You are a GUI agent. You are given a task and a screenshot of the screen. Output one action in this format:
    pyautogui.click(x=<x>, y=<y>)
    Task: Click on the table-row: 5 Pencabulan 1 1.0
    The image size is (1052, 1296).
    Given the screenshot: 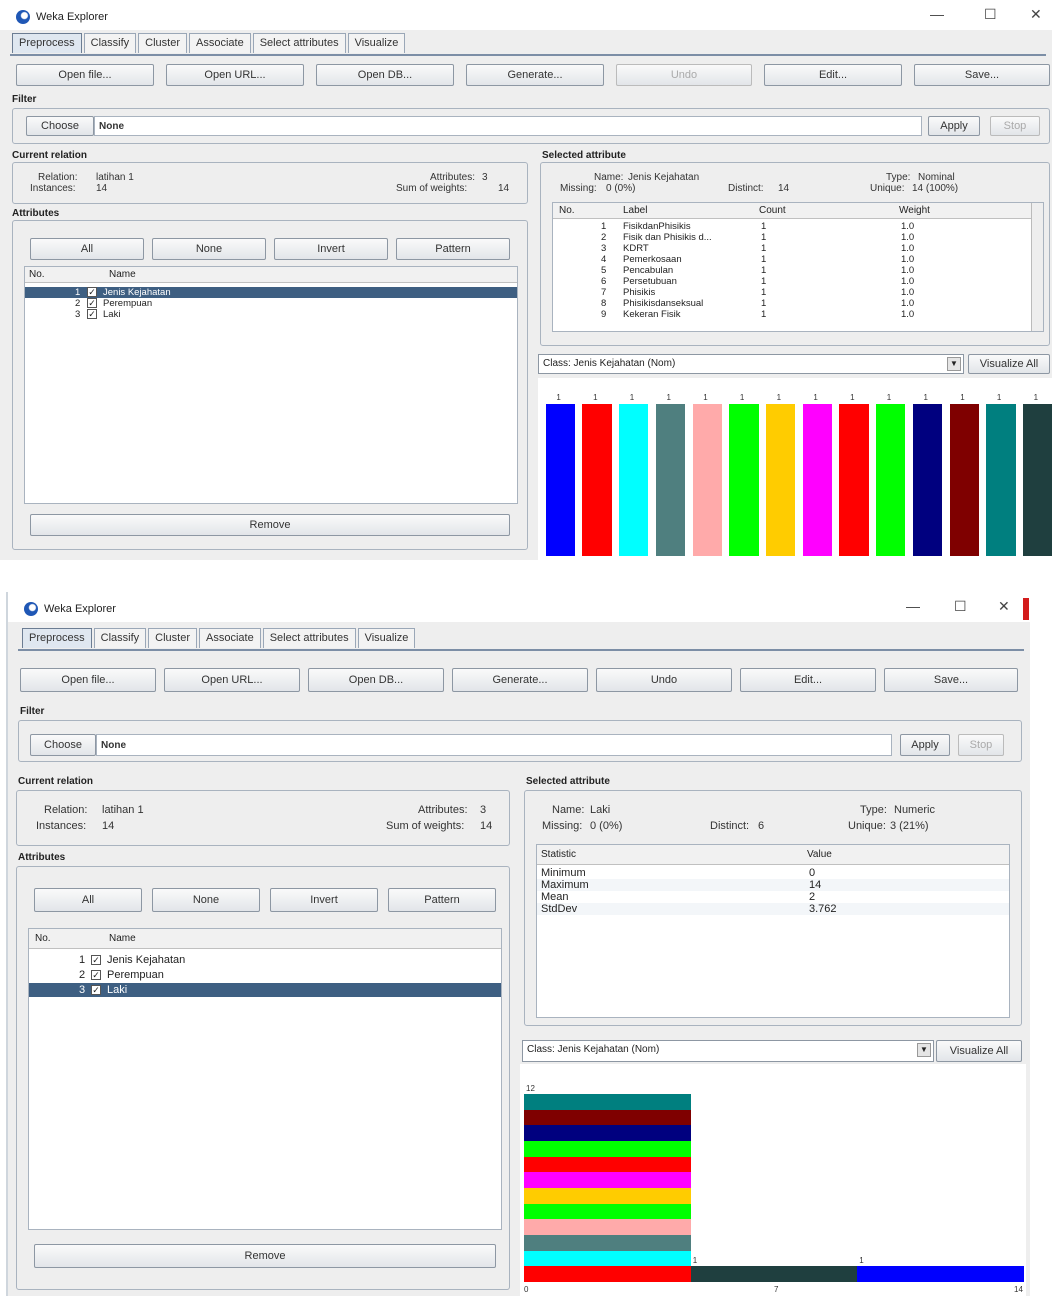 What is the action you would take?
    pyautogui.click(x=792, y=270)
    